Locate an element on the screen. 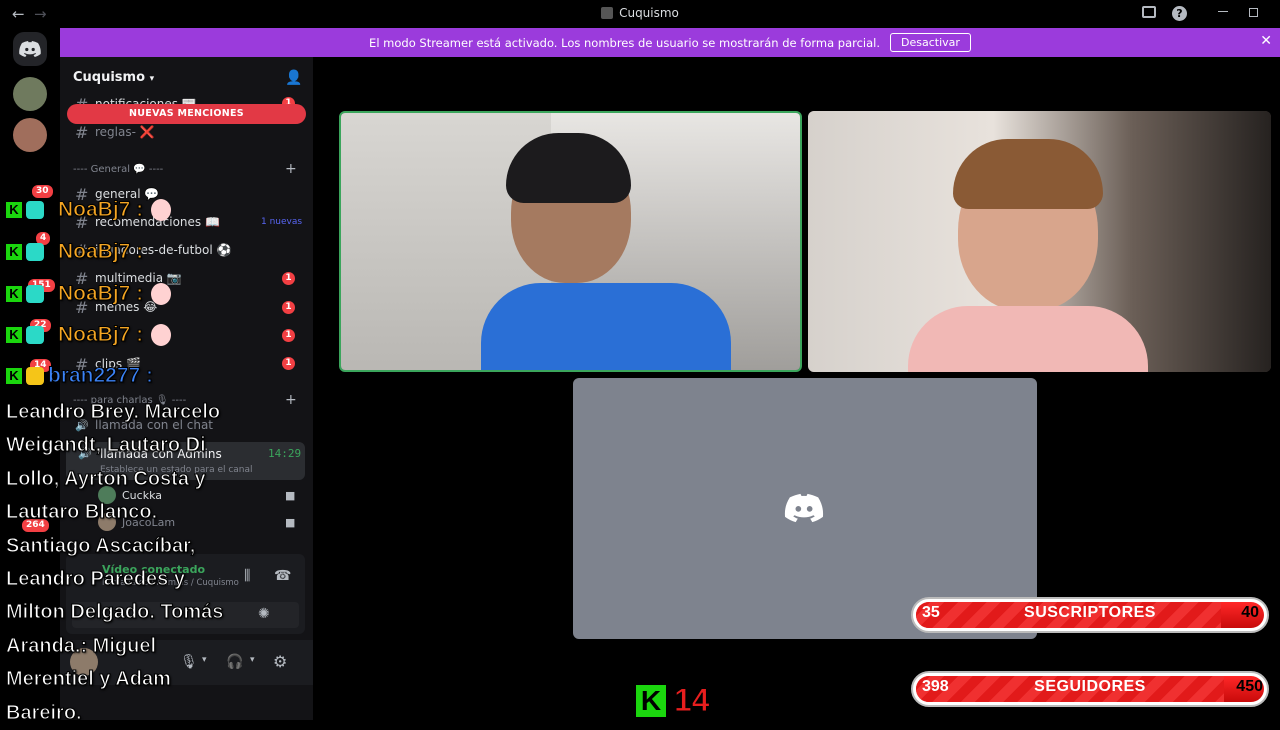 Image resolution: width=1280 pixels, height=730 pixels. activities-icon: ✺ is located at coordinates (264, 614).